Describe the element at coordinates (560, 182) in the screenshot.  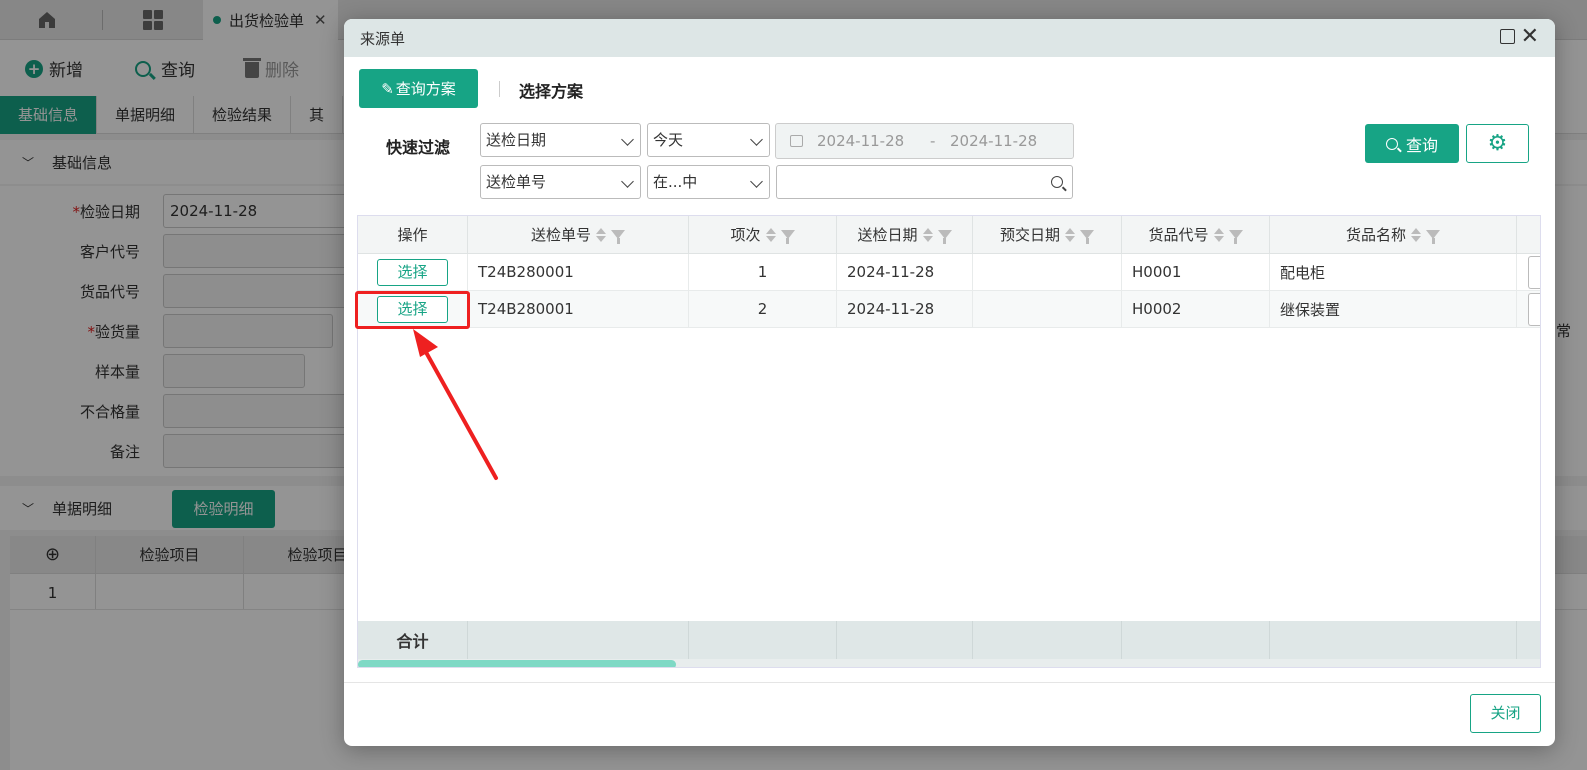
I see `filter2-field-select: 送检单号` at that location.